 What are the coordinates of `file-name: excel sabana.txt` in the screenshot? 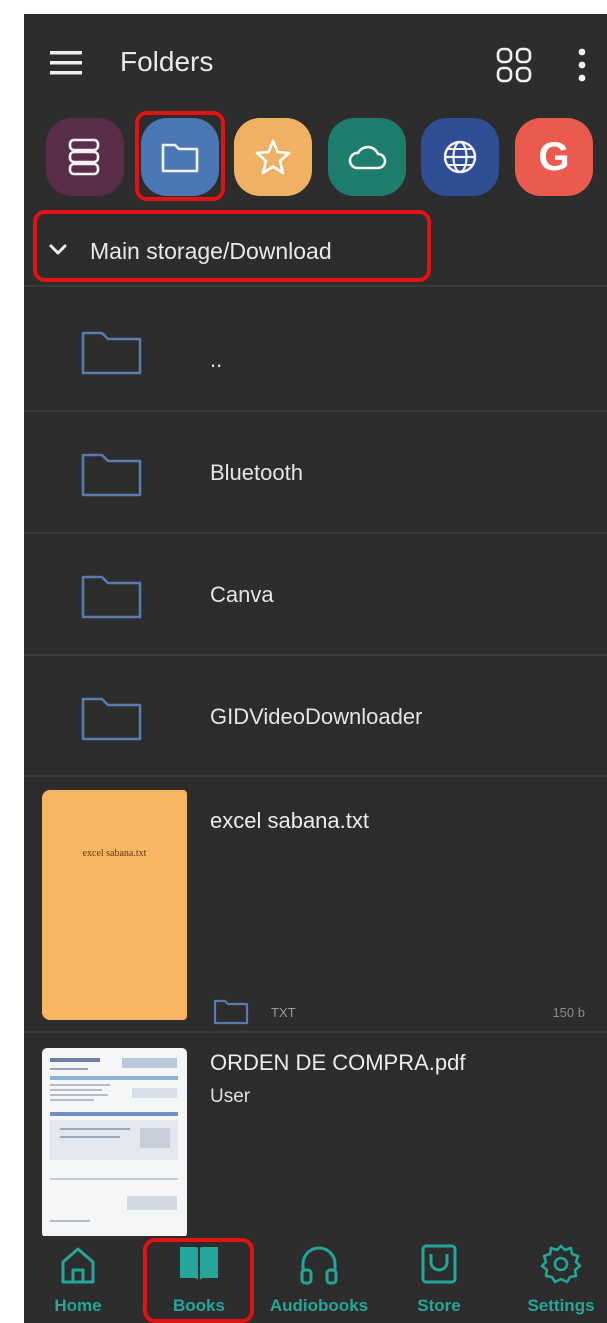 It's located at (289, 820).